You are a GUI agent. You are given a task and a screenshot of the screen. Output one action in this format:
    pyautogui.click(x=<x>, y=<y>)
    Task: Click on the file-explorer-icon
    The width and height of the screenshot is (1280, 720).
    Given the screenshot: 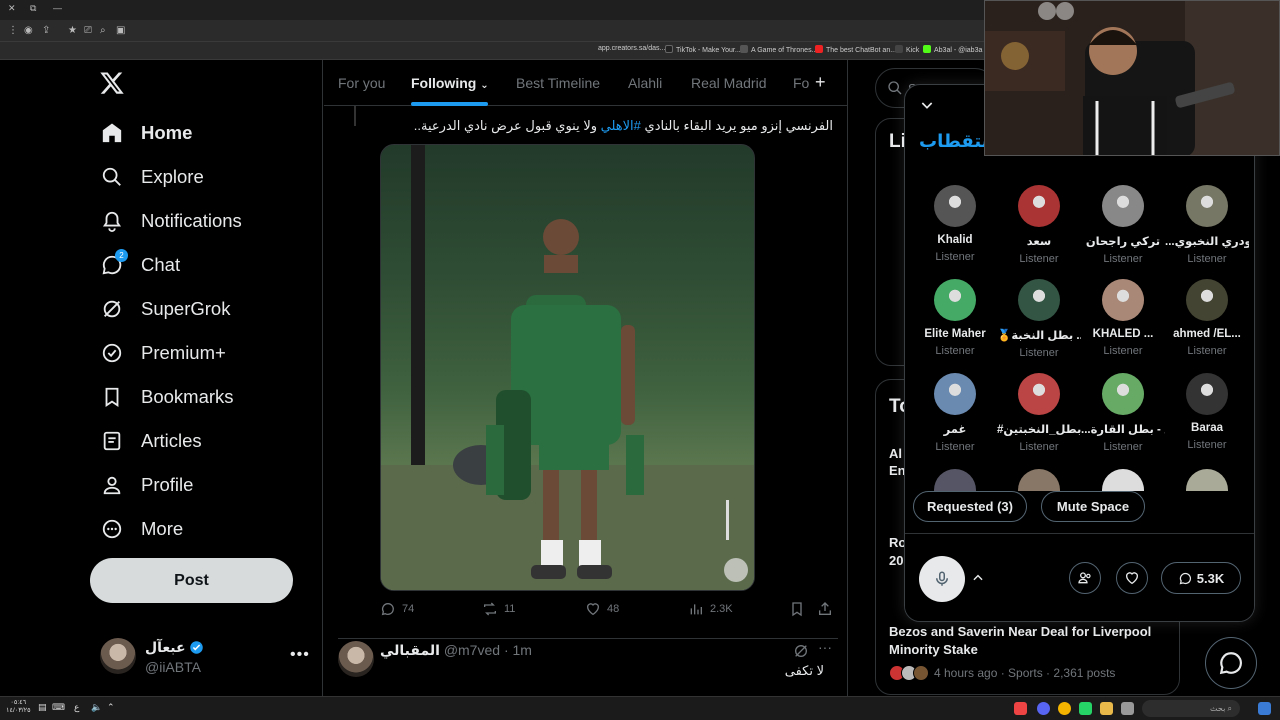 What is the action you would take?
    pyautogui.click(x=1106, y=708)
    